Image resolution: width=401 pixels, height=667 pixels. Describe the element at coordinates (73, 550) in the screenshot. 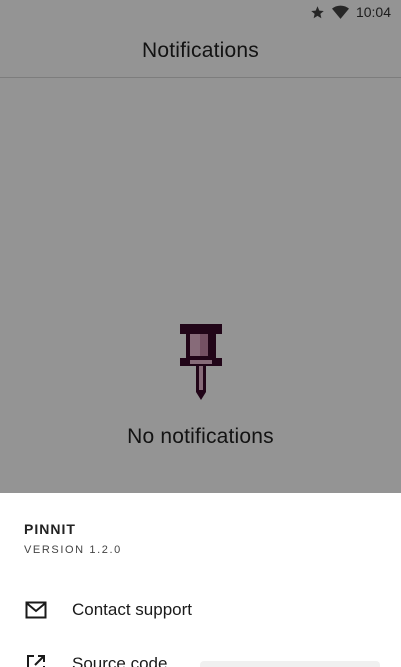

I see `app-version: VERSION 1.2.0` at that location.